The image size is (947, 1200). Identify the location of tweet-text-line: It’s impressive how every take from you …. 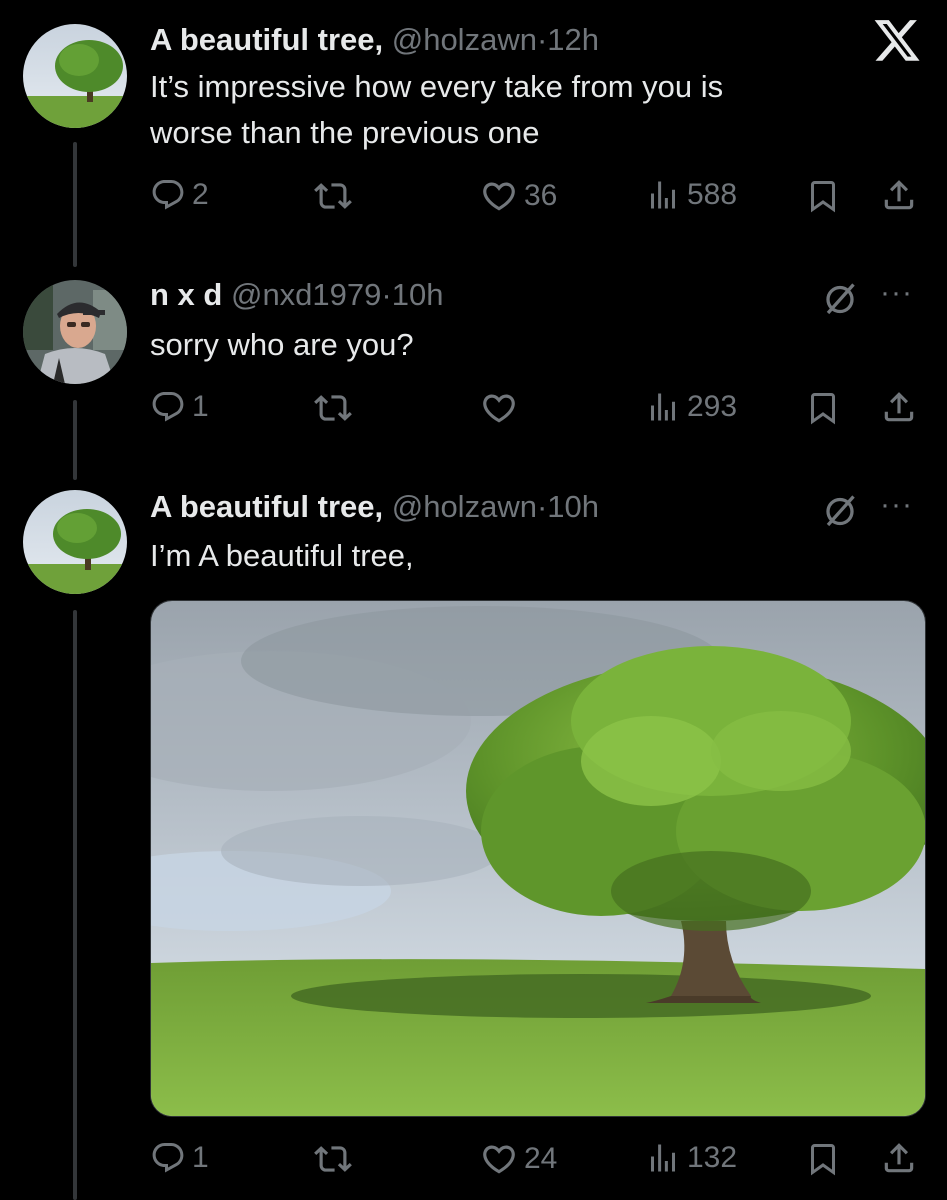
(437, 86).